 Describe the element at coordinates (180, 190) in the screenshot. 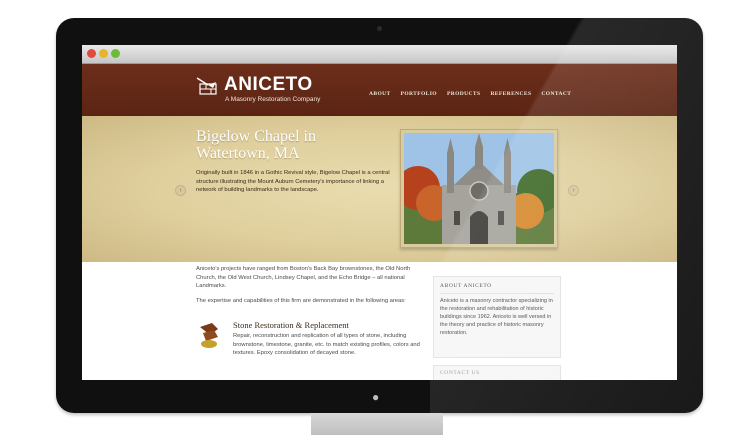

I see `chevron-left-icon: ‹` at that location.